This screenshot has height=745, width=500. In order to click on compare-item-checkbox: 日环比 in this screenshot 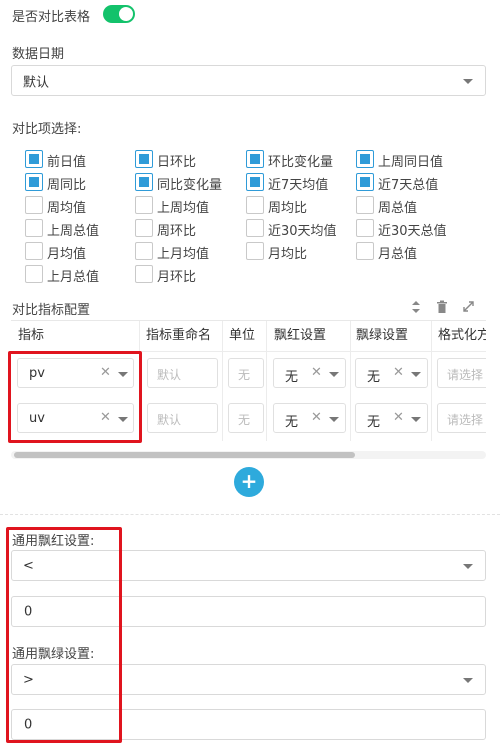, I will do `click(189, 159)`.